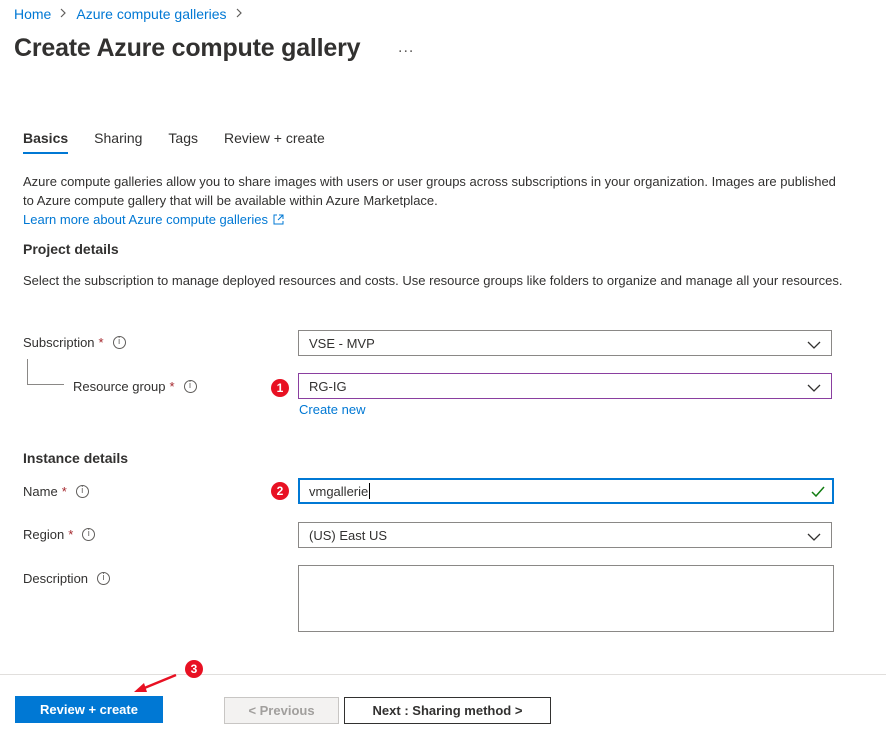 The height and width of the screenshot is (745, 886). What do you see at coordinates (566, 491) in the screenshot?
I see `name-input: vmgallerie` at bounding box center [566, 491].